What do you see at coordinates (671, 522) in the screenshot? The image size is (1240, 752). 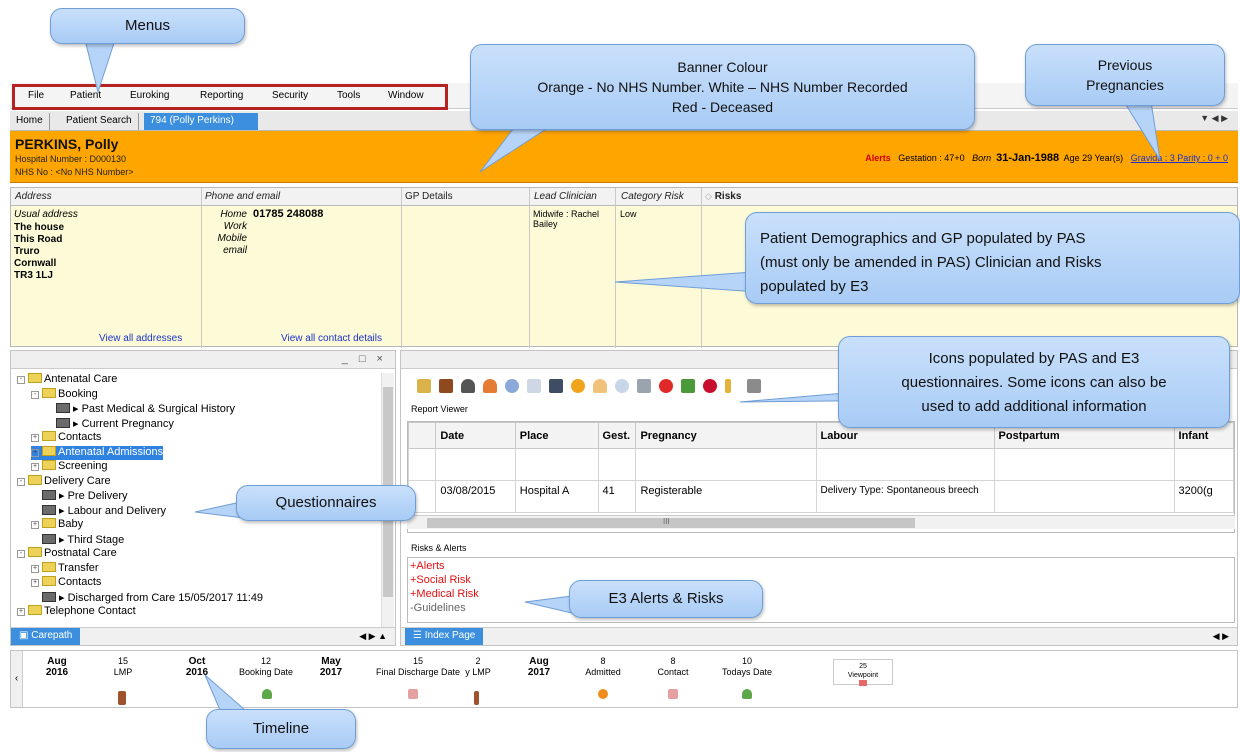 I see `hscroll-thumb: III` at bounding box center [671, 522].